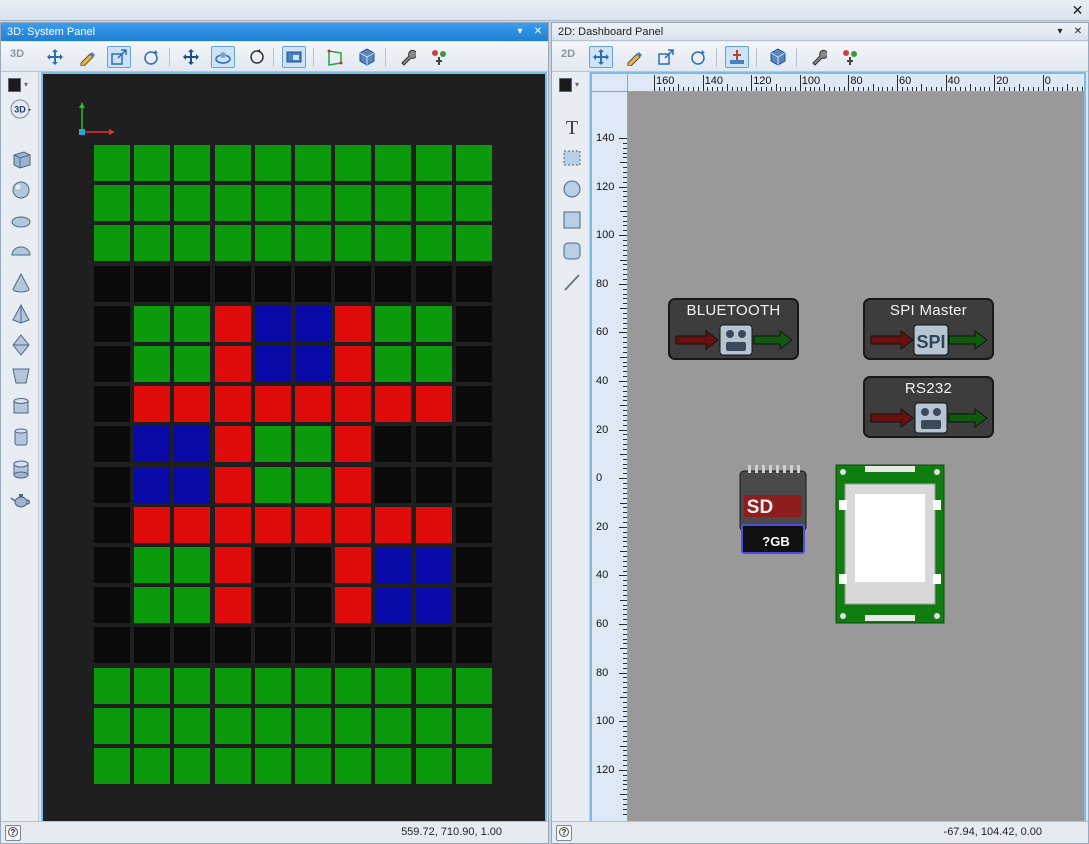 This screenshot has width=1089, height=844. What do you see at coordinates (22, 439) in the screenshot?
I see `tube-tool` at bounding box center [22, 439].